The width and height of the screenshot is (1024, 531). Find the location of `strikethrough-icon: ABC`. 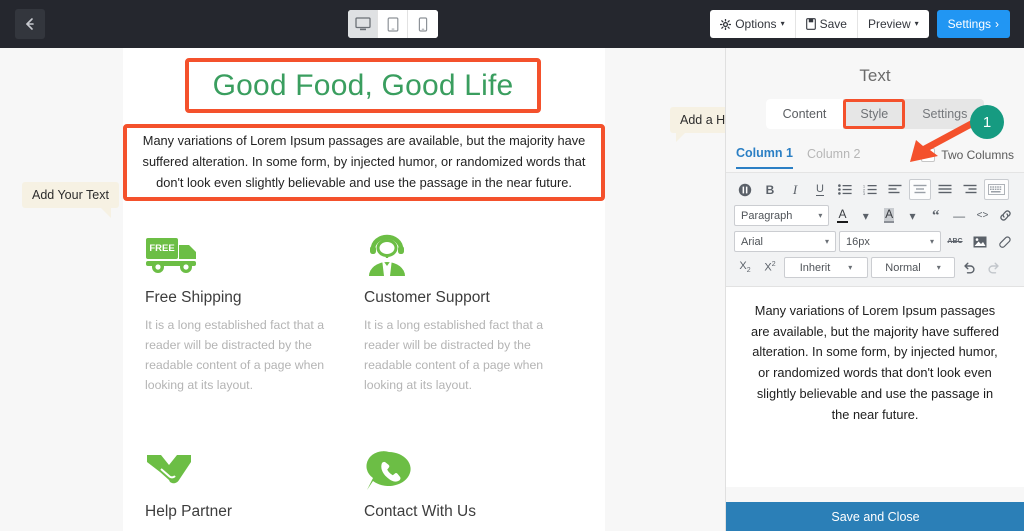

strikethrough-icon: ABC is located at coordinates (955, 241).